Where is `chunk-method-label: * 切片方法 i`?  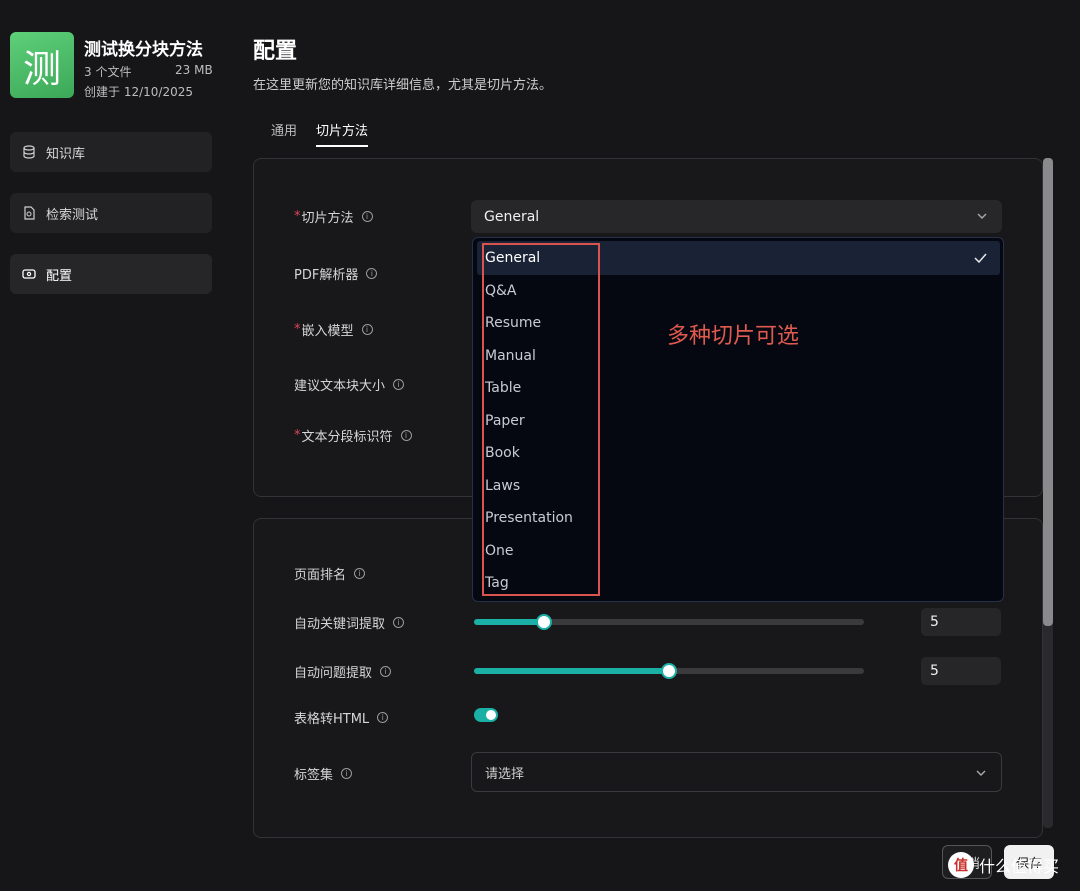 chunk-method-label: * 切片方法 i is located at coordinates (333, 216).